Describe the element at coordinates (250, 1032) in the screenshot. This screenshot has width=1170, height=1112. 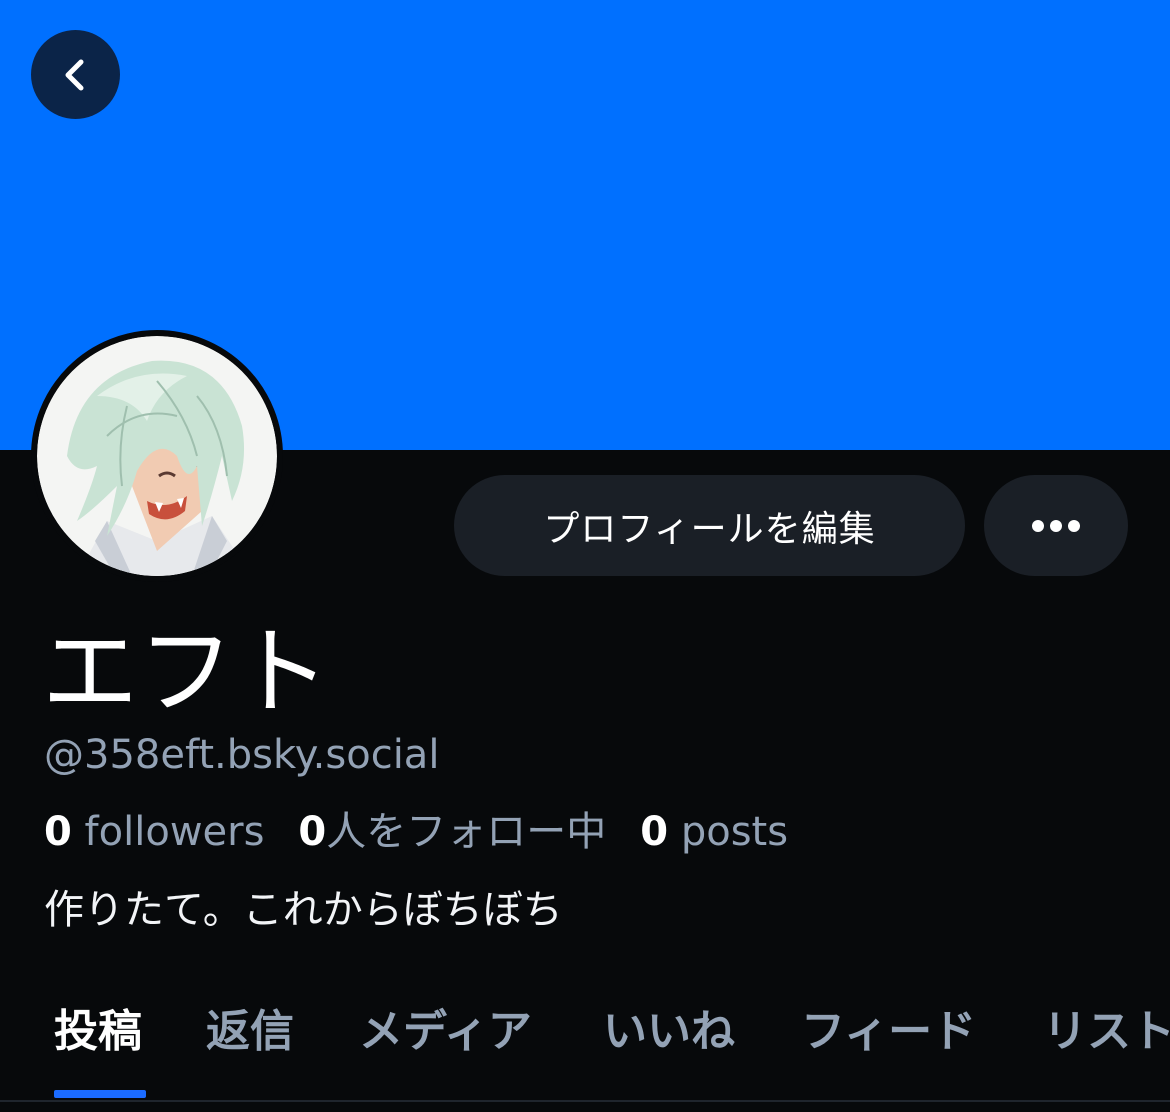
I see `tab-replies: 返信` at that location.